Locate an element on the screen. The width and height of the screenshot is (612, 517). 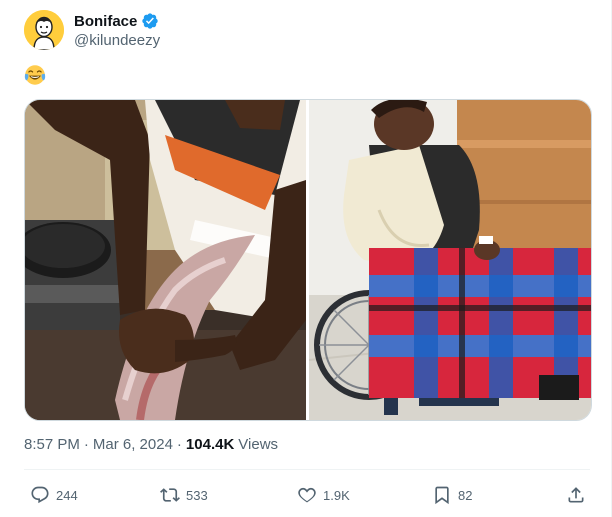
reply-count: 244 is located at coordinates (67, 495).